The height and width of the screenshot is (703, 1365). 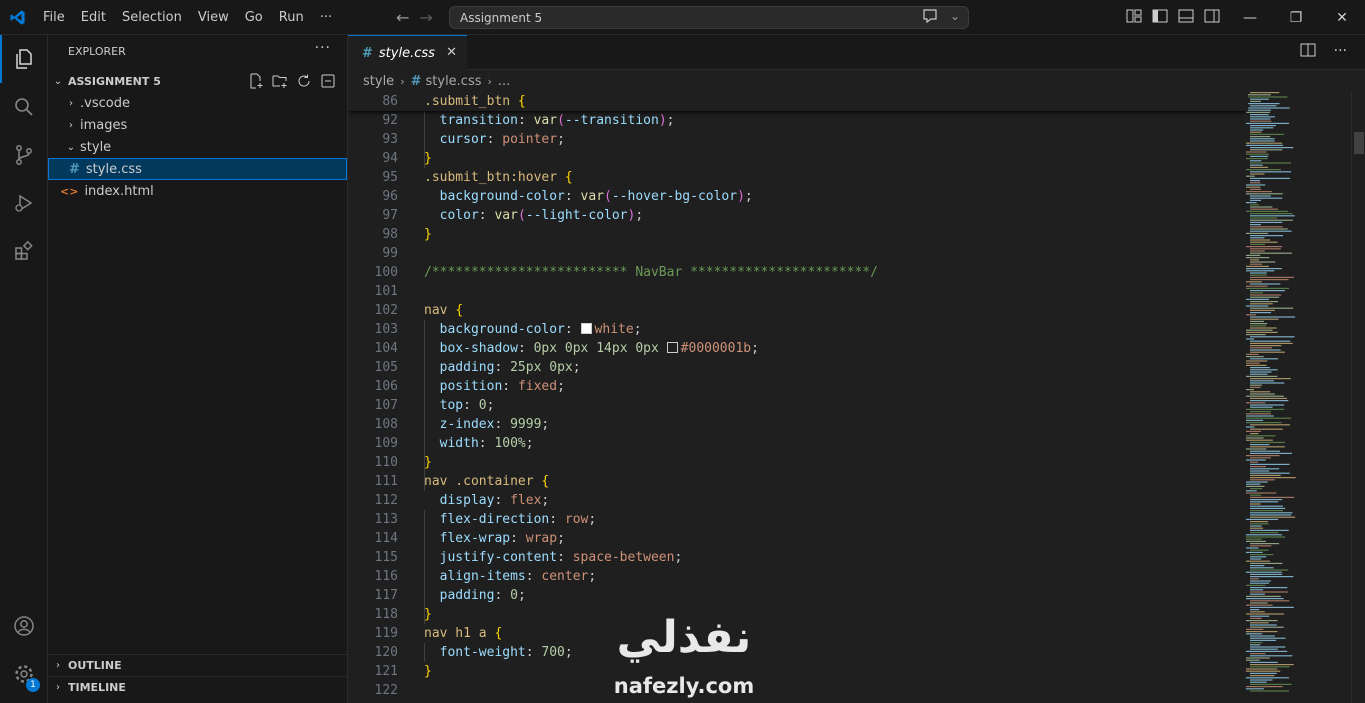 I want to click on restore-icon: ❐, so click(x=1296, y=18).